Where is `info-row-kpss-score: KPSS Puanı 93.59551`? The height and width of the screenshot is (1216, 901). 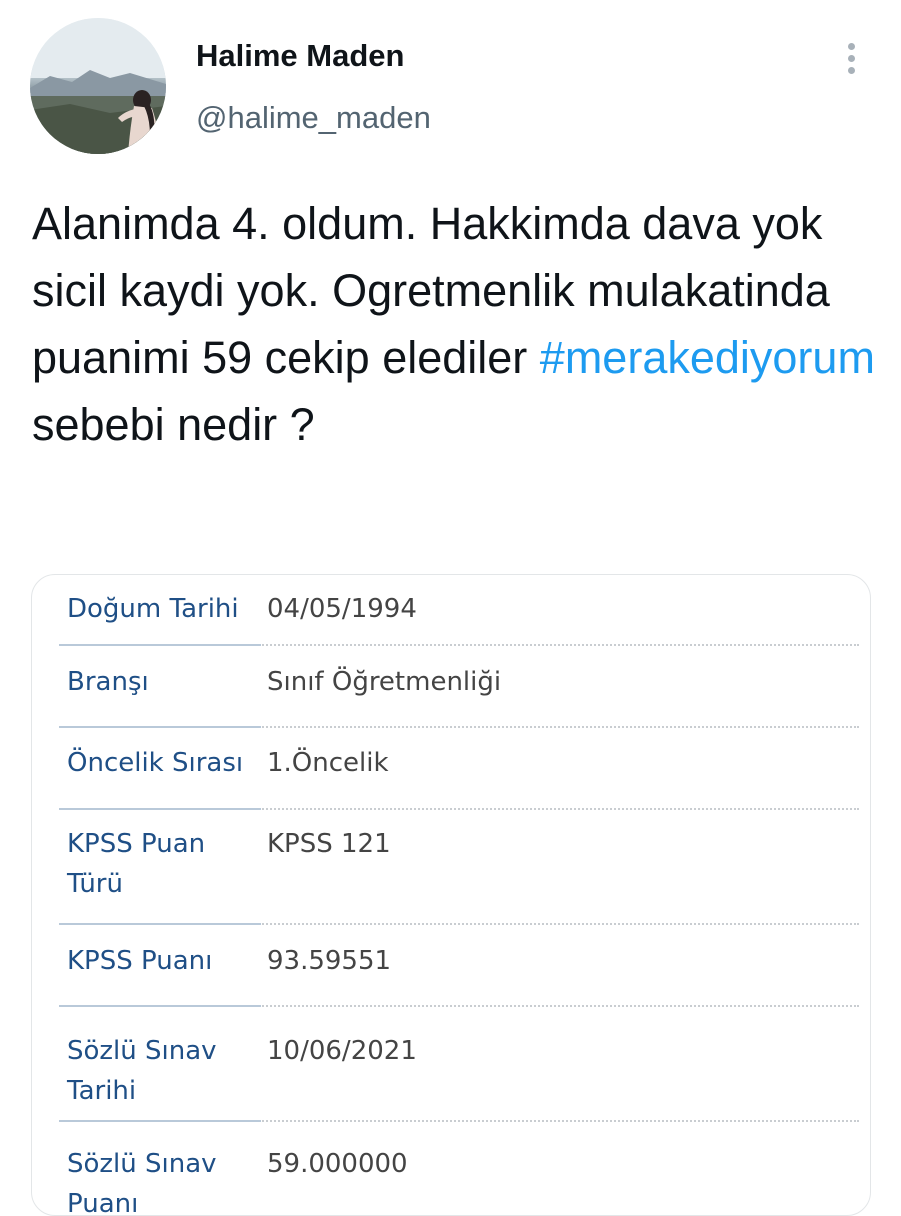
info-row-kpss-score: KPSS Puanı 93.59551 is located at coordinates (459, 966).